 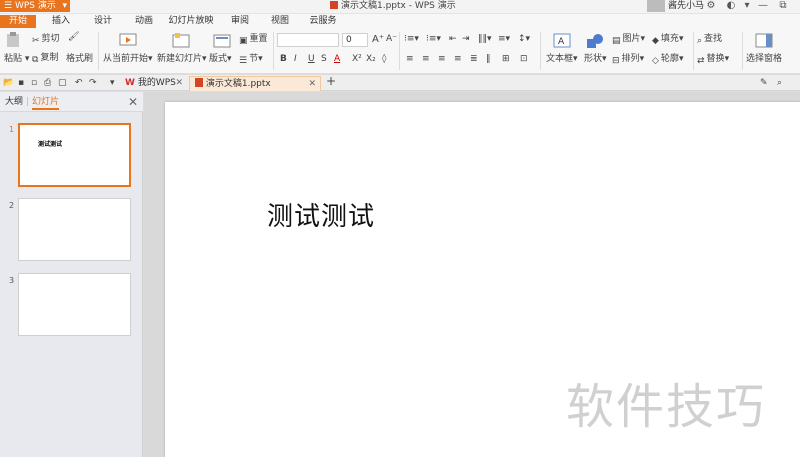 What do you see at coordinates (73, 37) in the screenshot?
I see `format-painter-icon: 🖌` at bounding box center [73, 37].